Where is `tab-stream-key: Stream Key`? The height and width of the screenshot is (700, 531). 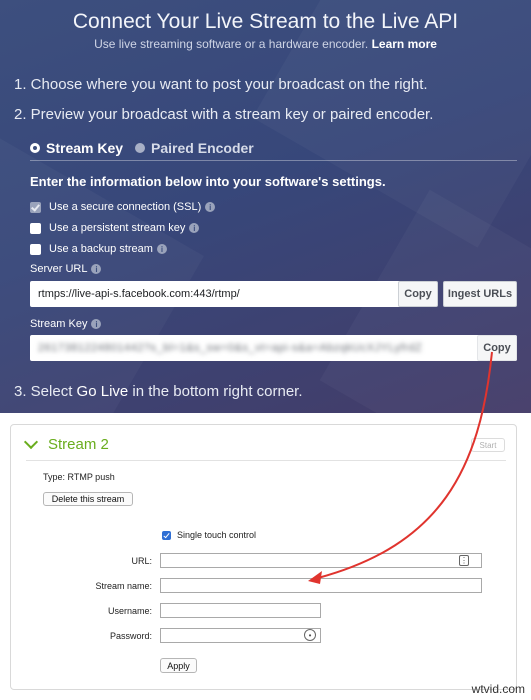
tab-stream-key: Stream Key is located at coordinates (84, 148).